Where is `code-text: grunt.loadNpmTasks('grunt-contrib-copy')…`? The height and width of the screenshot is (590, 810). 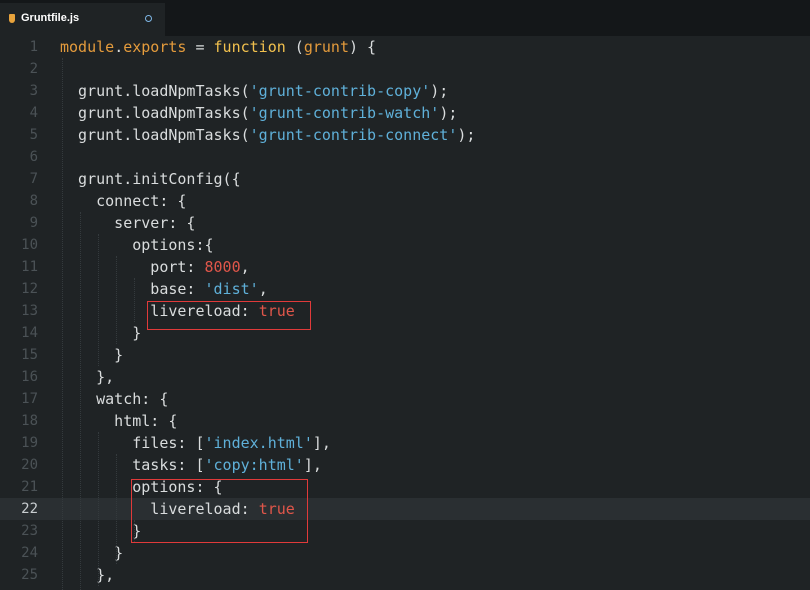
code-text: grunt.loadNpmTasks('grunt-contrib-copy')… is located at coordinates (254, 91).